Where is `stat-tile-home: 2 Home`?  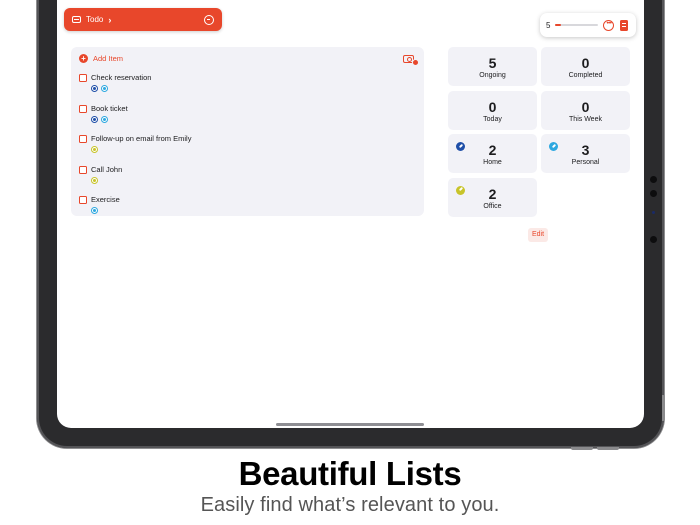 stat-tile-home: 2 Home is located at coordinates (492, 153).